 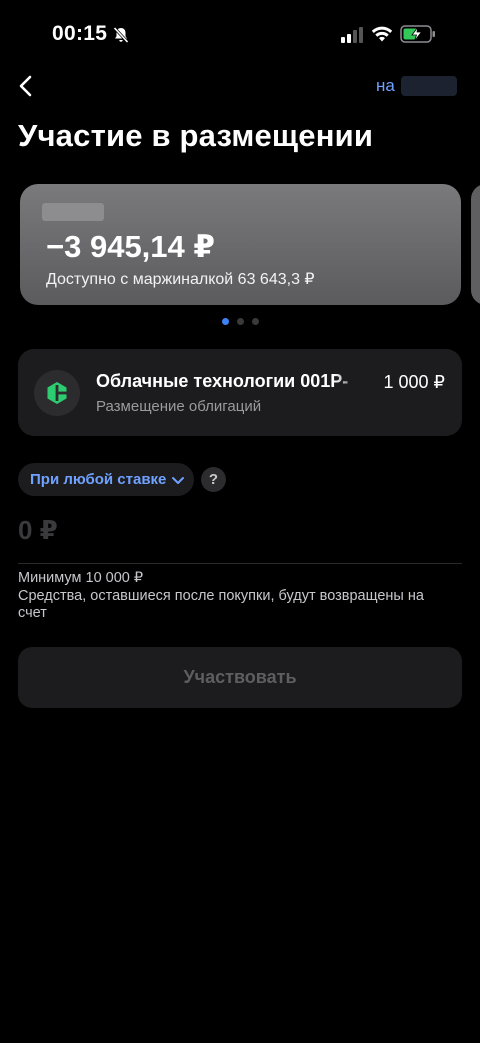 I want to click on account-prefix: на, so click(x=385, y=85).